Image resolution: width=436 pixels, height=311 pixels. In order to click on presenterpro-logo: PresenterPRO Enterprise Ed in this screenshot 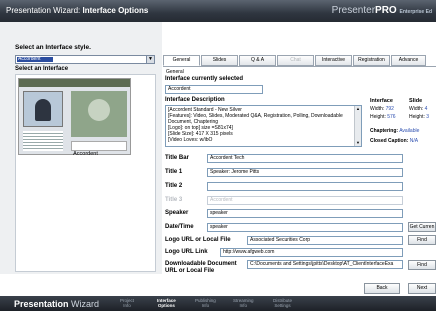, I will do `click(382, 10)`.